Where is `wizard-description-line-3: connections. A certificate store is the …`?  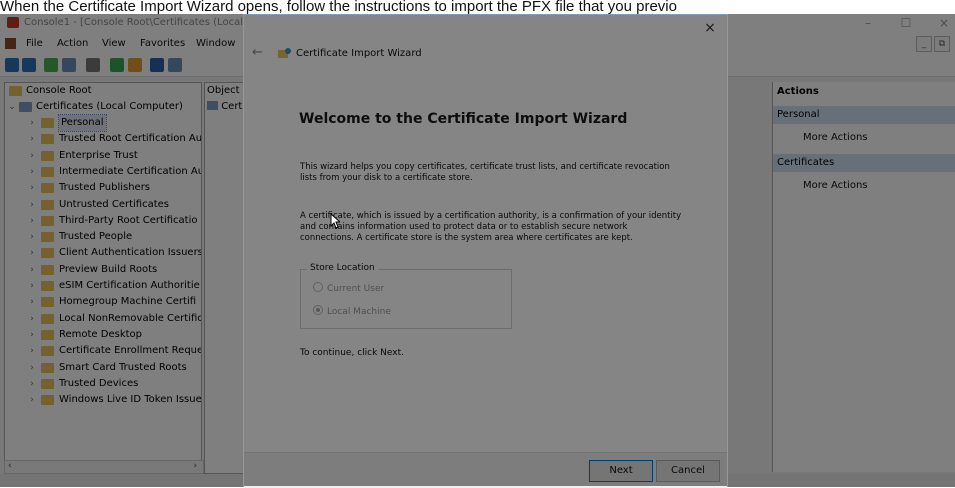 wizard-description-line-3: connections. A certificate store is the … is located at coordinates (466, 238).